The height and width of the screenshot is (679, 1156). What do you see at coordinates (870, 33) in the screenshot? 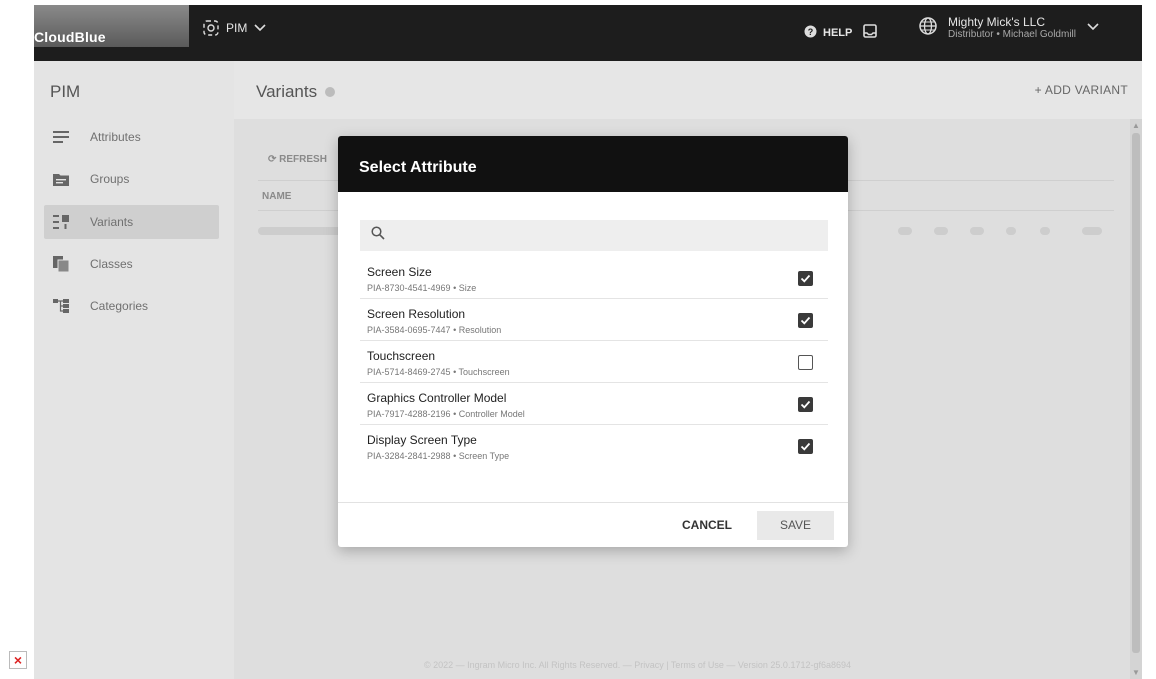
I see `inbox-icon` at bounding box center [870, 33].